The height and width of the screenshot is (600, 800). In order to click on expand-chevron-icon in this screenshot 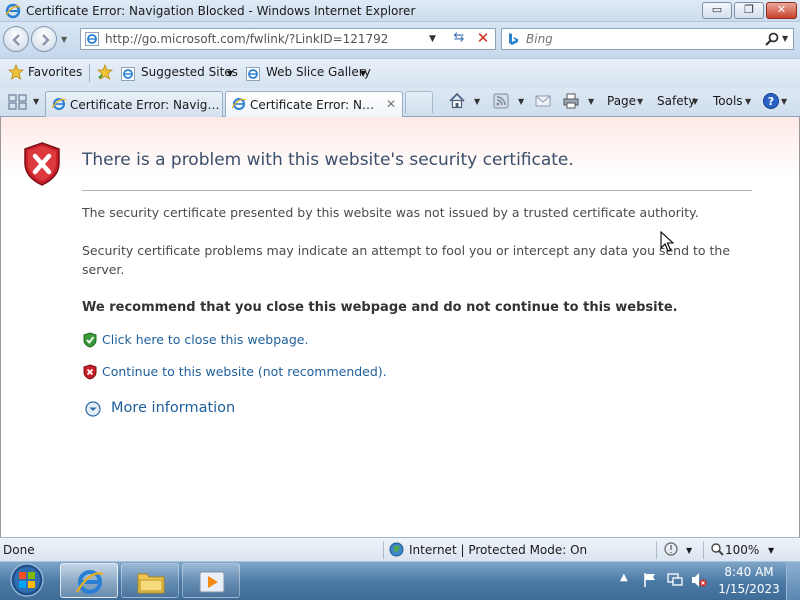, I will do `click(93, 409)`.